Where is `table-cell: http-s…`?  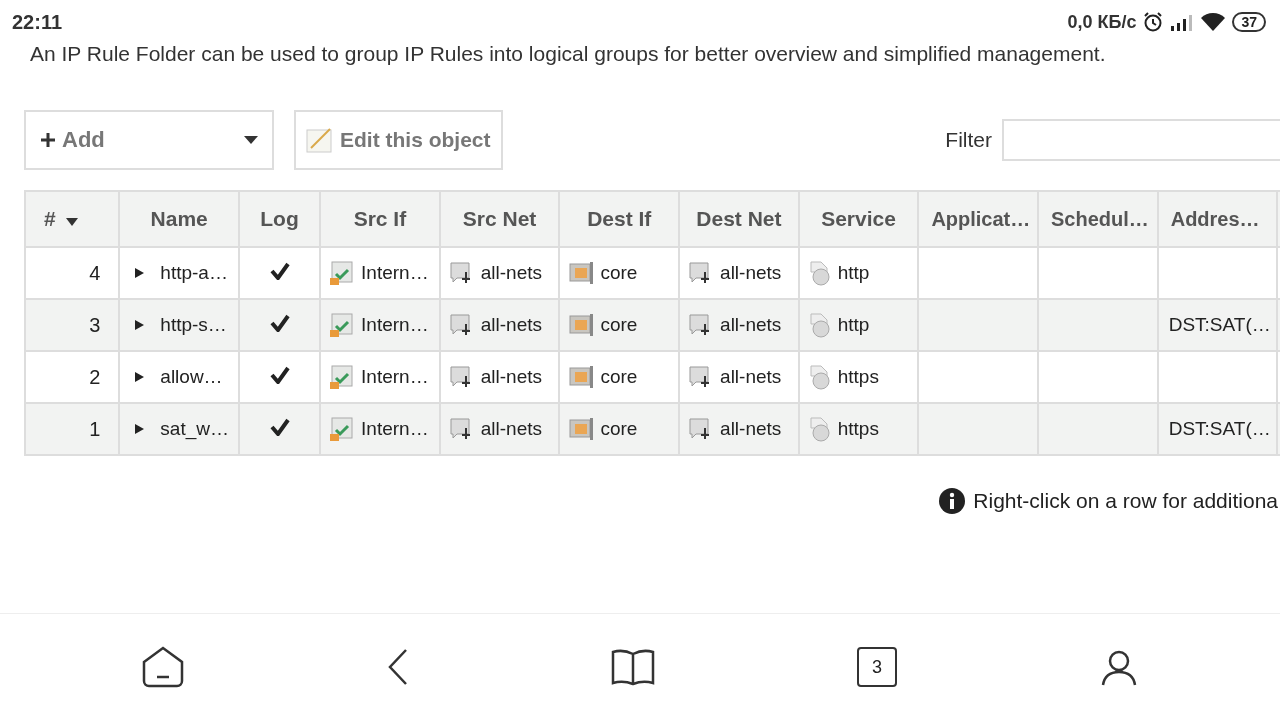
table-cell: http-s… is located at coordinates (193, 325).